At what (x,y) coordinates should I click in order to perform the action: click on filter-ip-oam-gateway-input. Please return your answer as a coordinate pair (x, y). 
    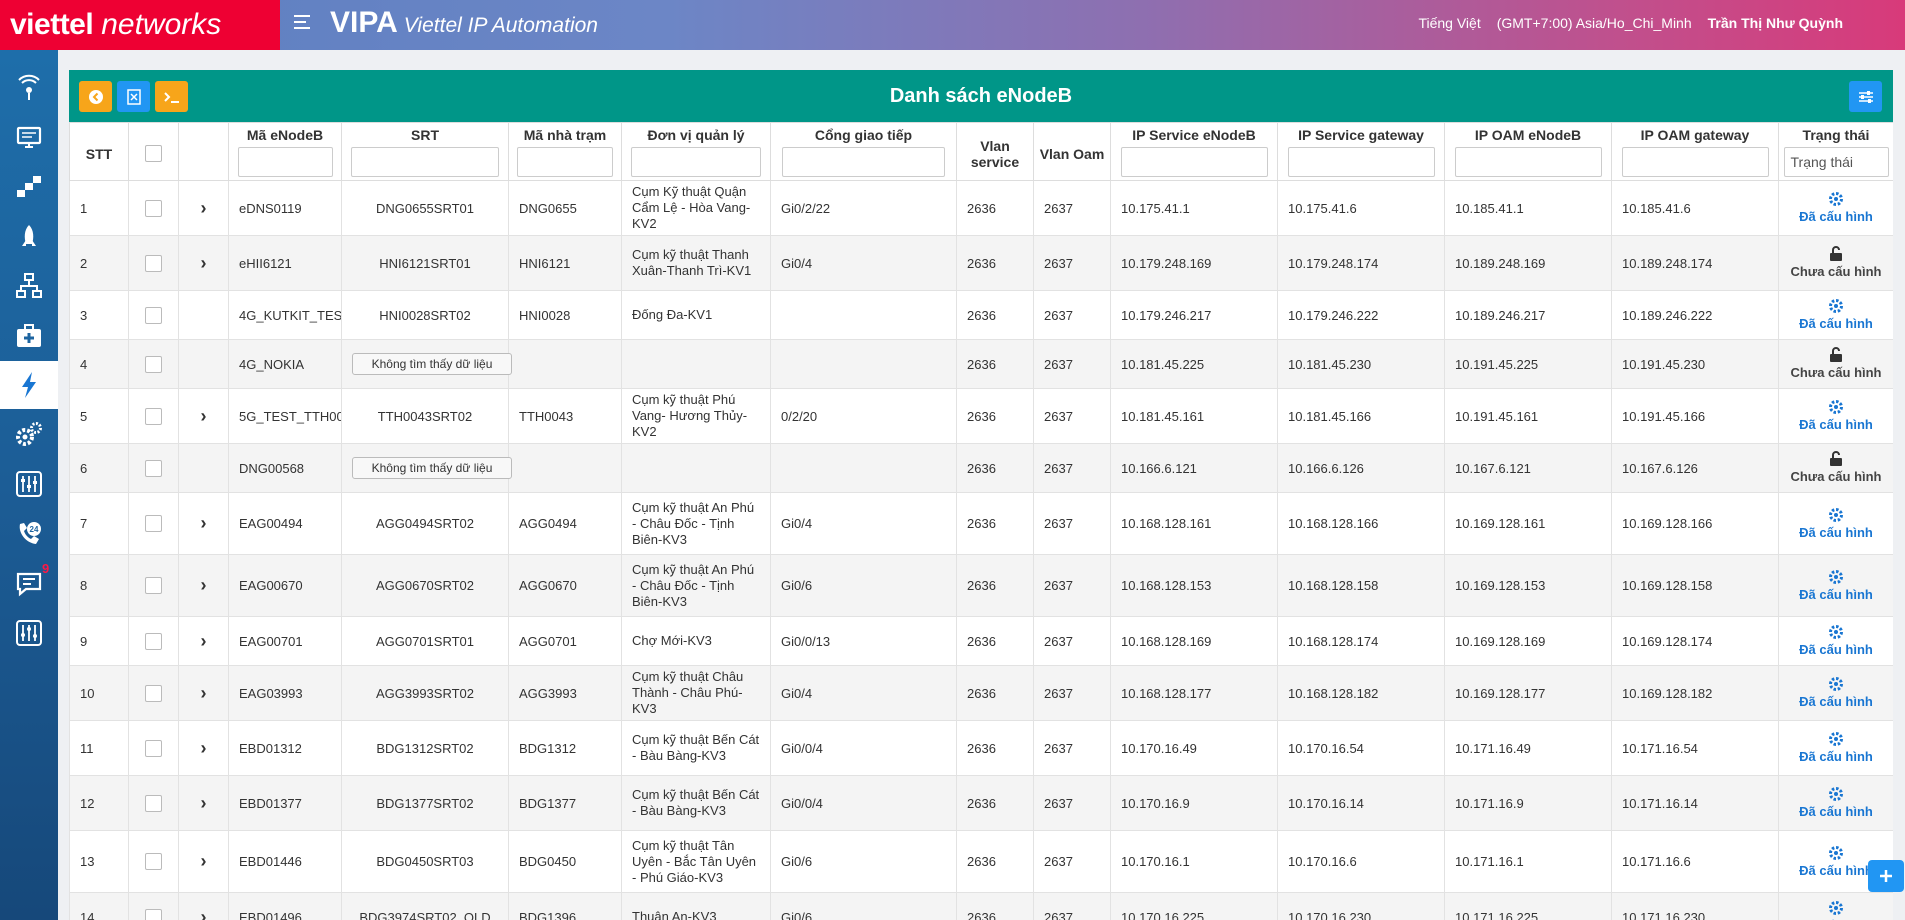
    Looking at the image, I should click on (1695, 162).